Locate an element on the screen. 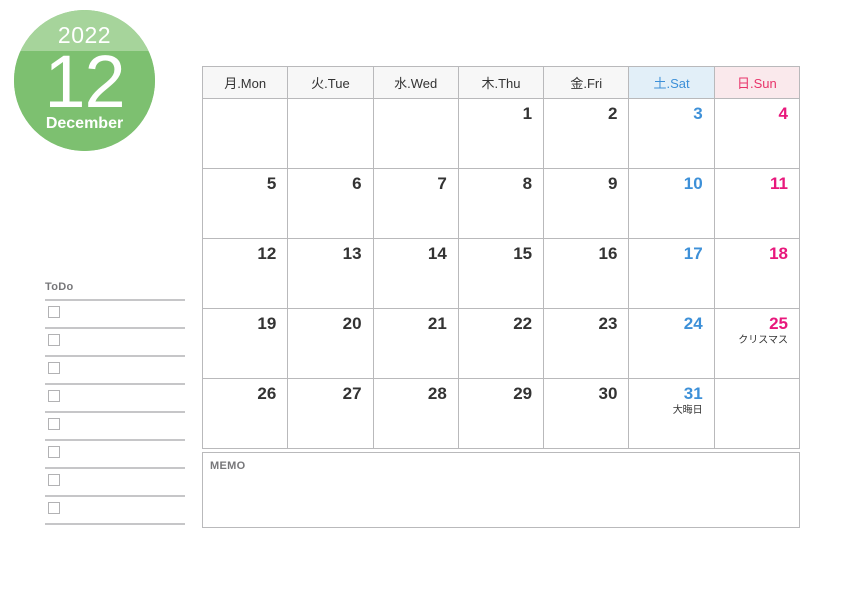 The width and height of the screenshot is (842, 595). day-cell: 8 is located at coordinates (501, 203).